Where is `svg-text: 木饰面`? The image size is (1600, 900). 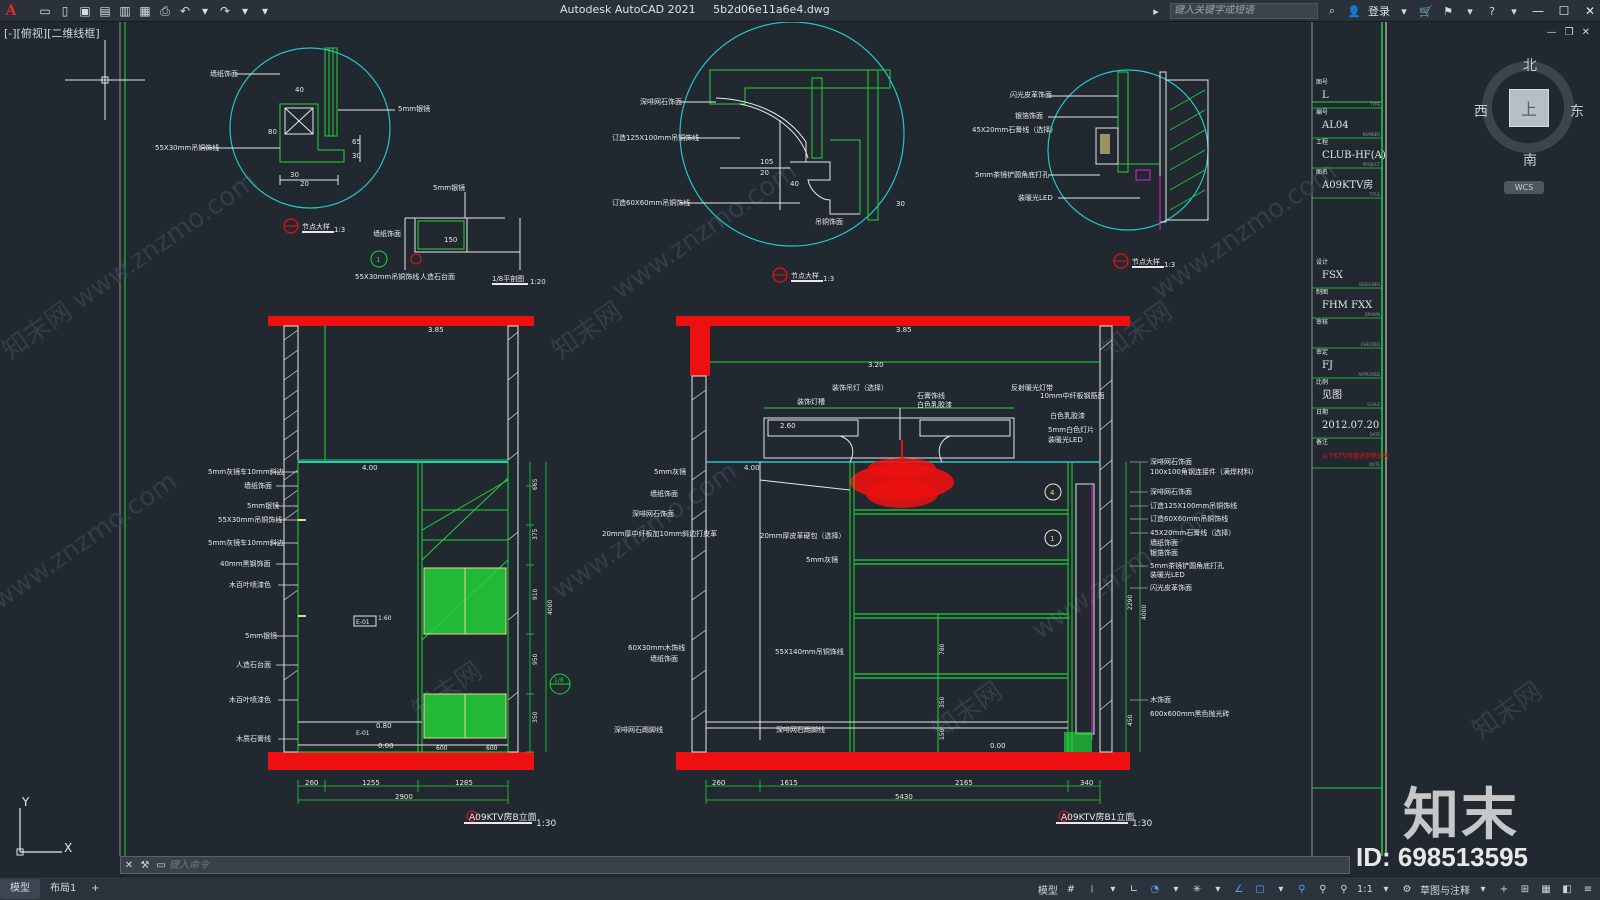
svg-text: 木饰面 is located at coordinates (1160, 699).